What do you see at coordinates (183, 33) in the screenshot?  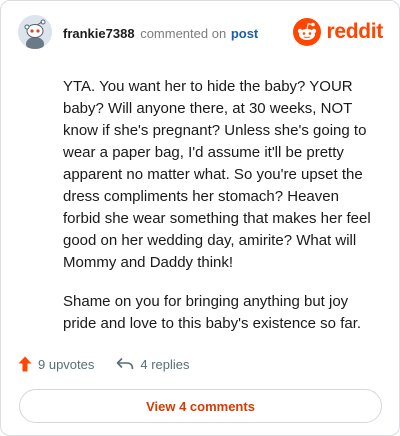 I see `comment-action-text: commented on` at bounding box center [183, 33].